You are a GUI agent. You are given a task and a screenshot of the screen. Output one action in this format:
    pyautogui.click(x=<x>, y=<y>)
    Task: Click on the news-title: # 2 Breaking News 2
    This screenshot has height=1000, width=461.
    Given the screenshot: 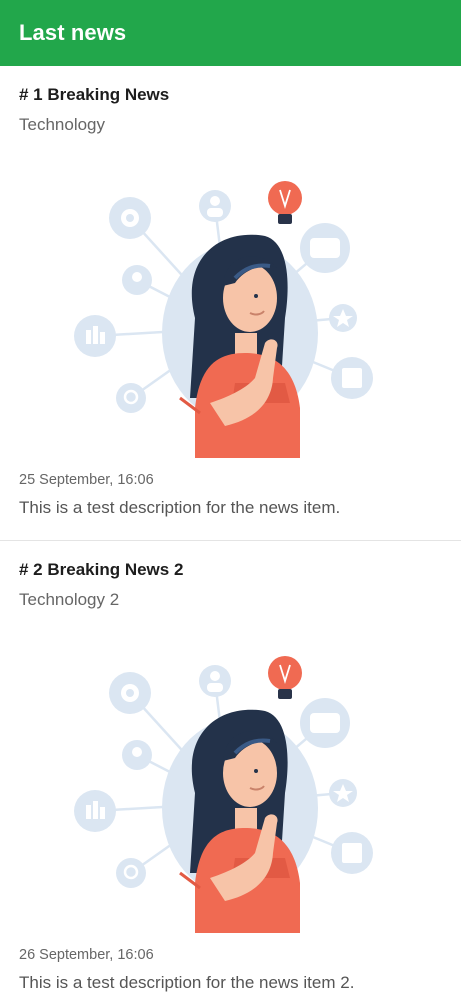 What is the action you would take?
    pyautogui.click(x=101, y=569)
    